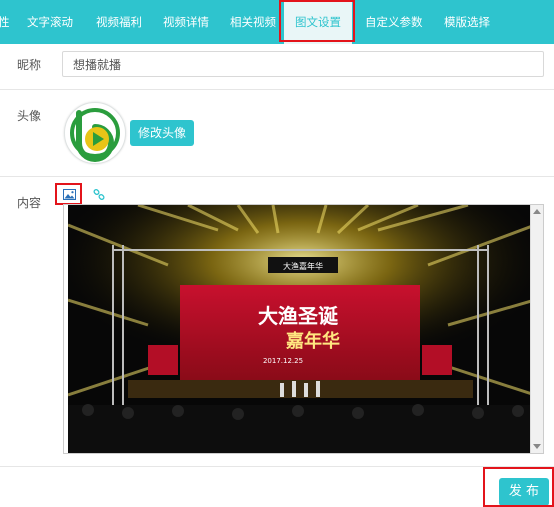  I want to click on tab-video-benefits: 视频福利, so click(119, 22).